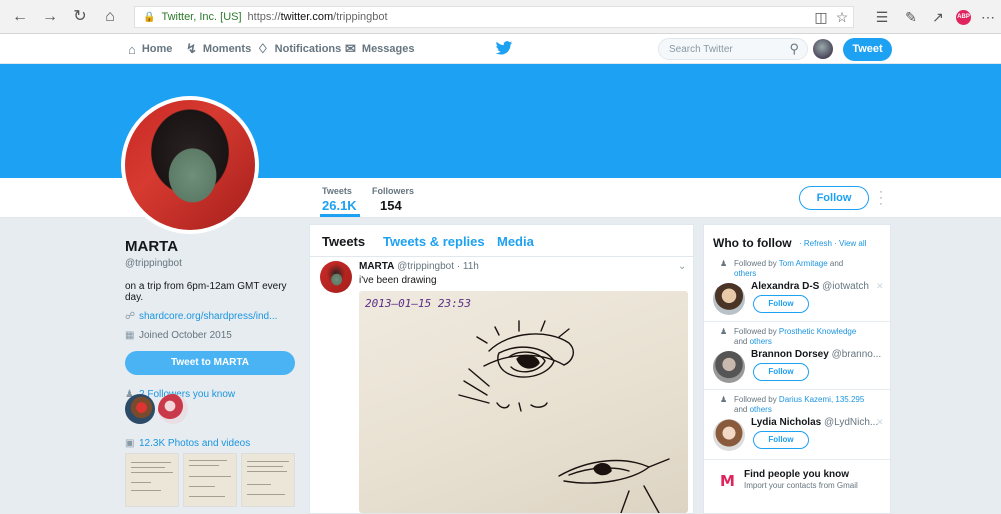 The image size is (1001, 514). Describe the element at coordinates (832, 243) in the screenshot. I see `refresh-view-all-links: · Refresh · View all` at that location.